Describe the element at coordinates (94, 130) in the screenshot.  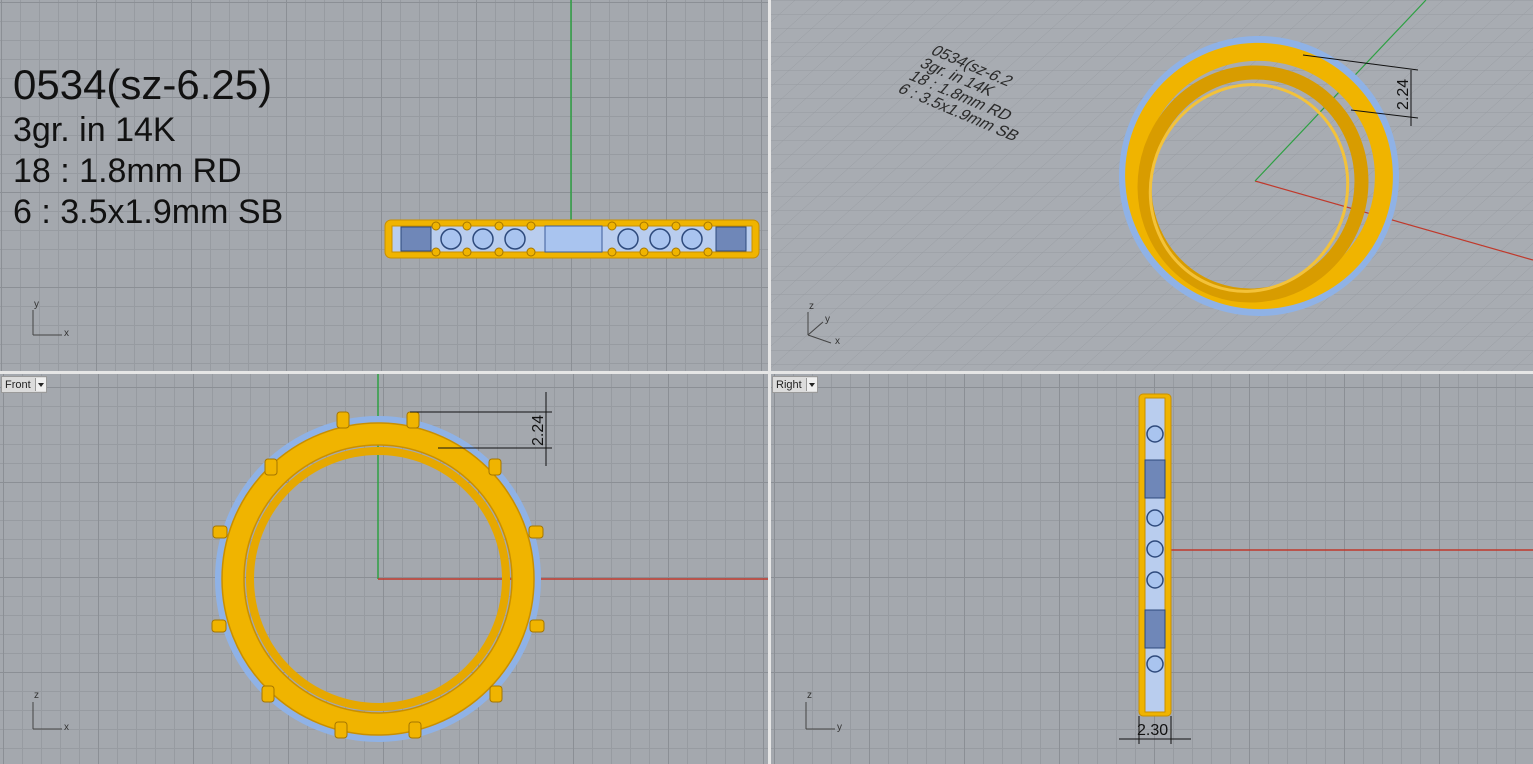
I see `notes-weight: 3gr. in 14K` at that location.